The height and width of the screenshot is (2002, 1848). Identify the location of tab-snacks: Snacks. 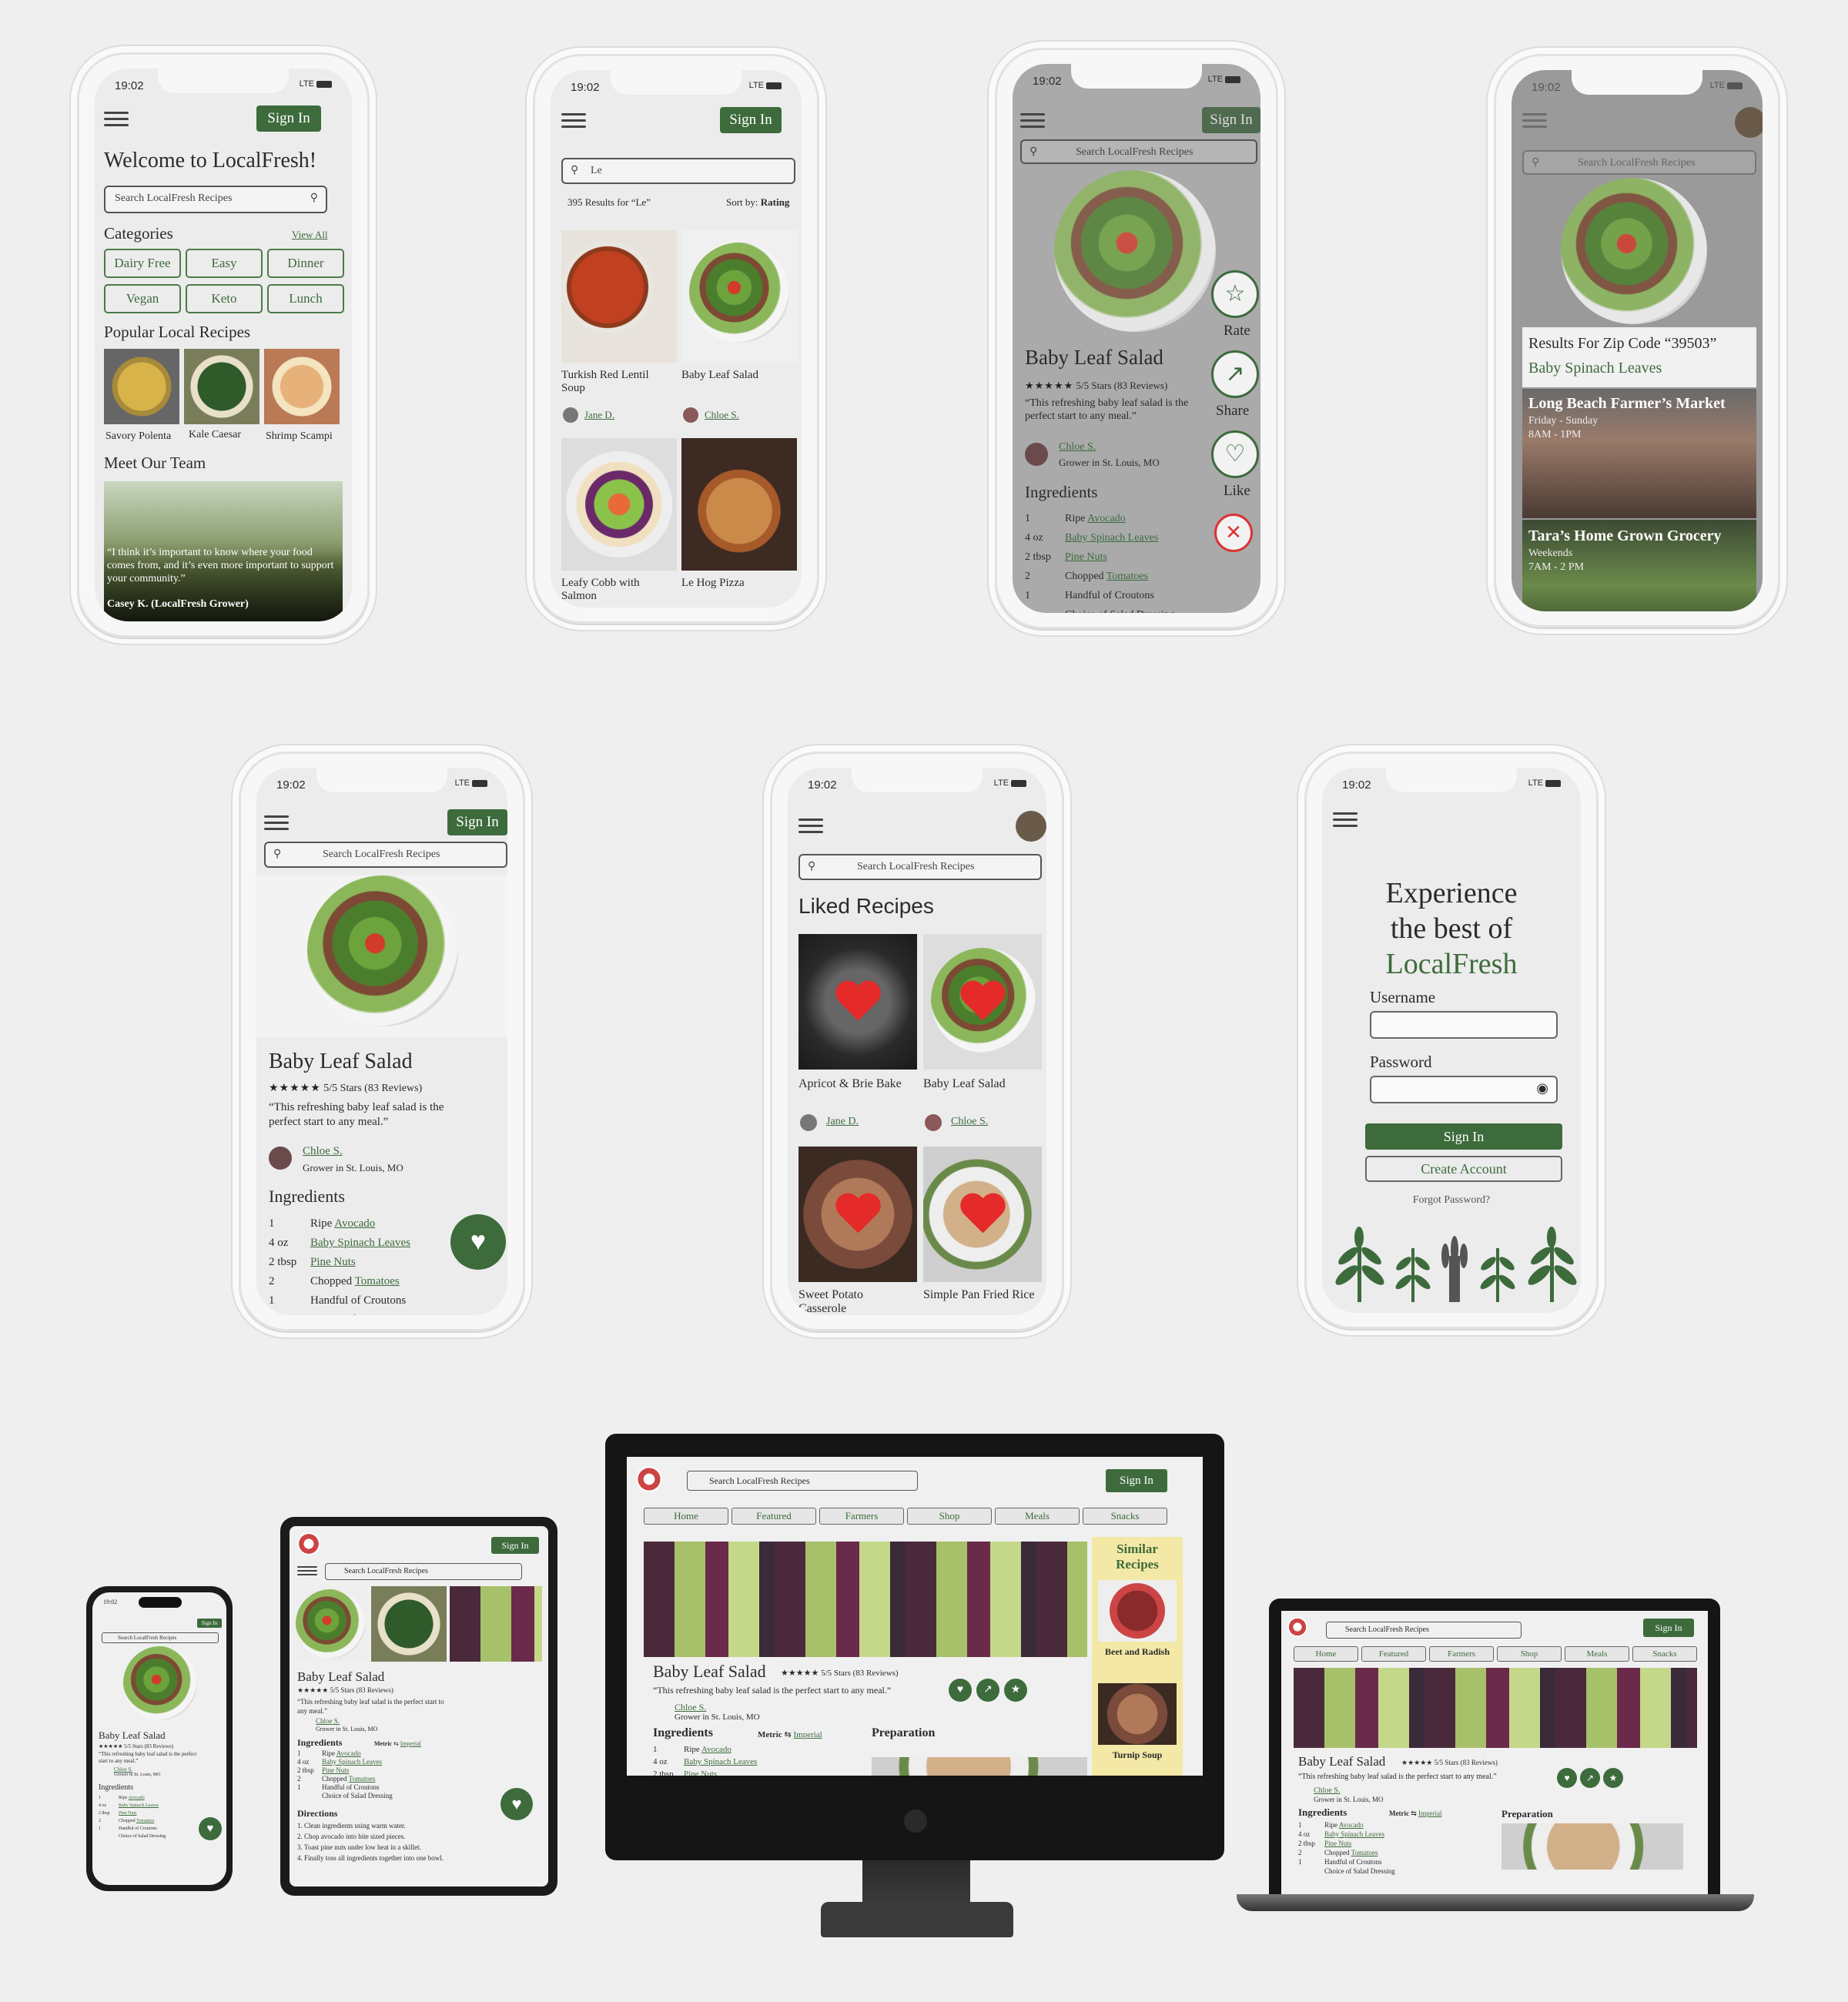
(1125, 1516).